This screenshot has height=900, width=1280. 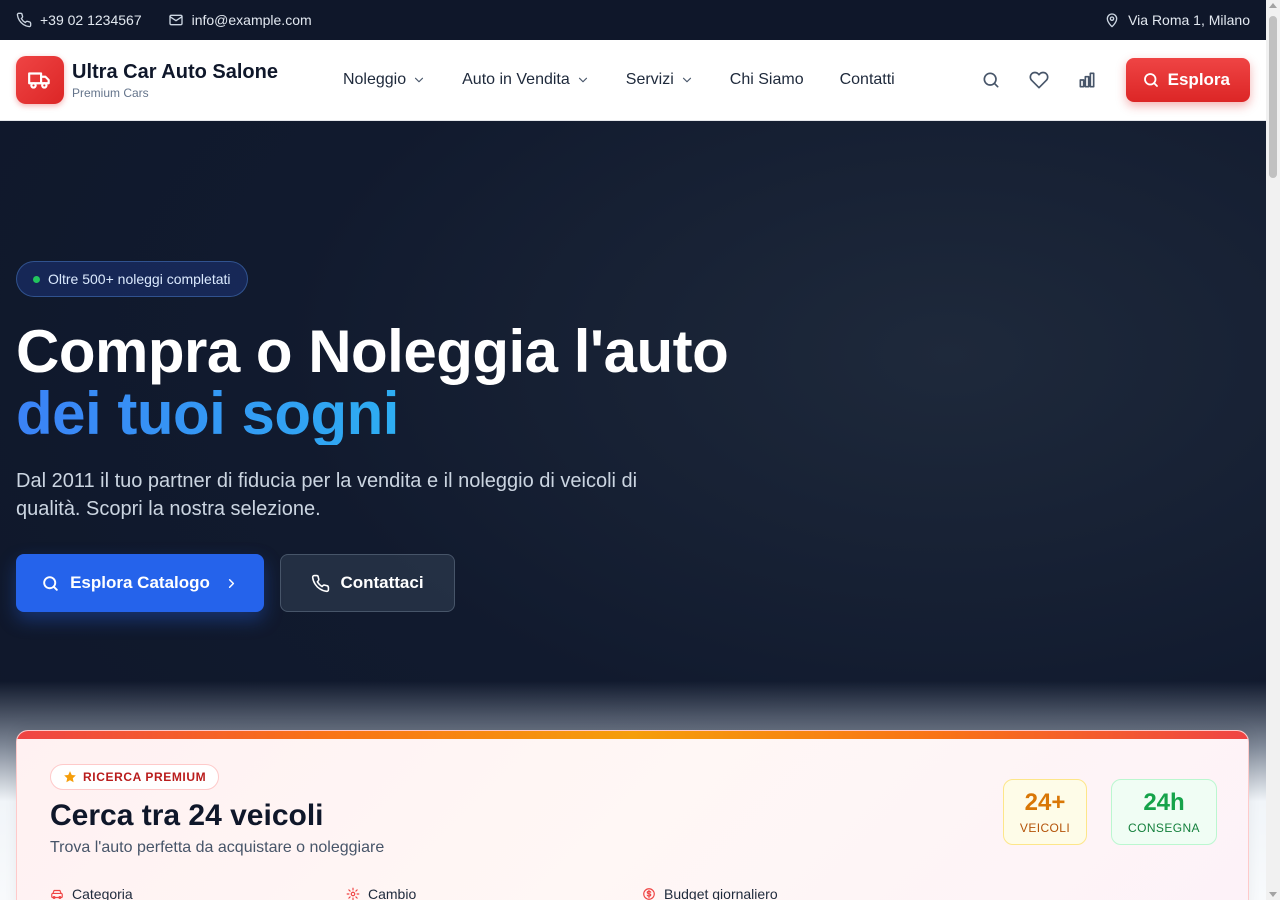 What do you see at coordinates (251, 20) in the screenshot?
I see `email-address: info@example.com` at bounding box center [251, 20].